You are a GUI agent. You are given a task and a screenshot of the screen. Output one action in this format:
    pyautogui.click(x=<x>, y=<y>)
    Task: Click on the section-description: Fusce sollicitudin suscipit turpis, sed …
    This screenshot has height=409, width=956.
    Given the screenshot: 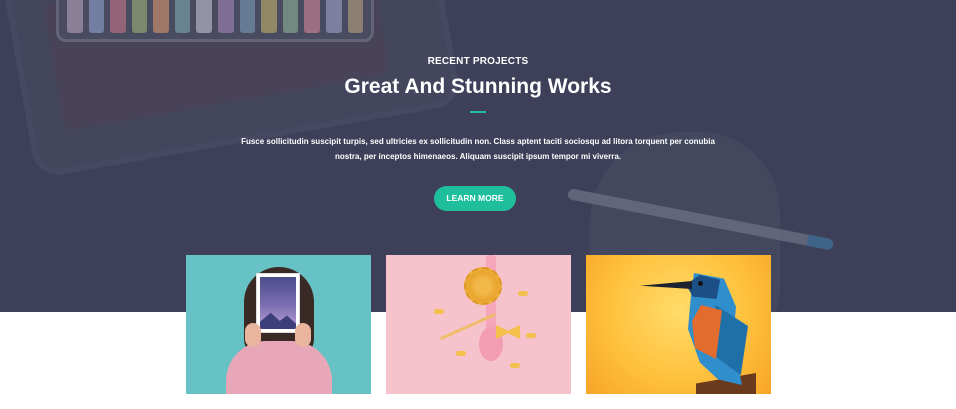 What is the action you would take?
    pyautogui.click(x=478, y=149)
    